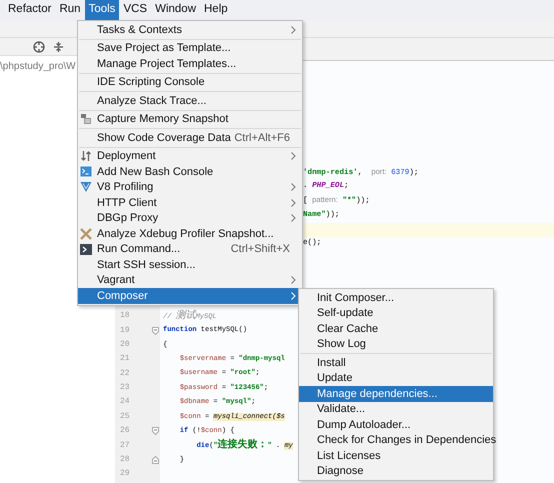 Image resolution: width=554 pixels, height=483 pixels. Describe the element at coordinates (396, 378) in the screenshot. I see `menu-item: Update` at that location.